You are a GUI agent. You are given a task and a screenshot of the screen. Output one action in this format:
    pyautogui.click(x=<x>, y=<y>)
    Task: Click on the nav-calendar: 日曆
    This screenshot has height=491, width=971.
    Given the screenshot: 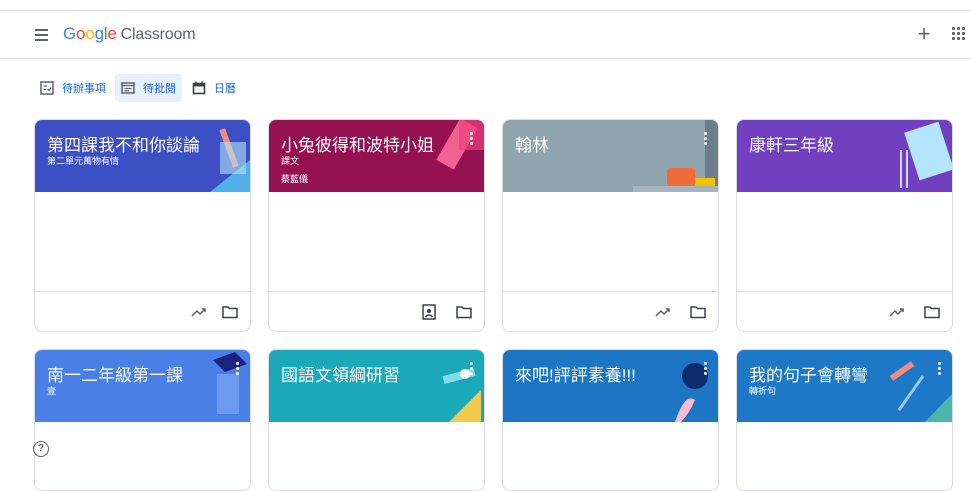 What is the action you would take?
    pyautogui.click(x=214, y=88)
    